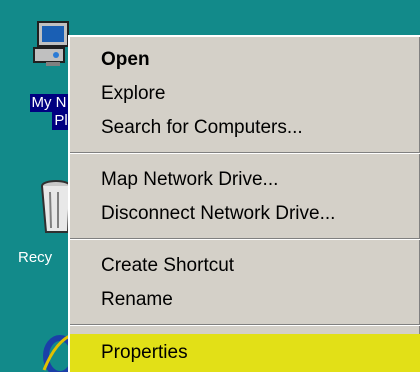  I want to click on menu-item-explore: Explore, so click(245, 94).